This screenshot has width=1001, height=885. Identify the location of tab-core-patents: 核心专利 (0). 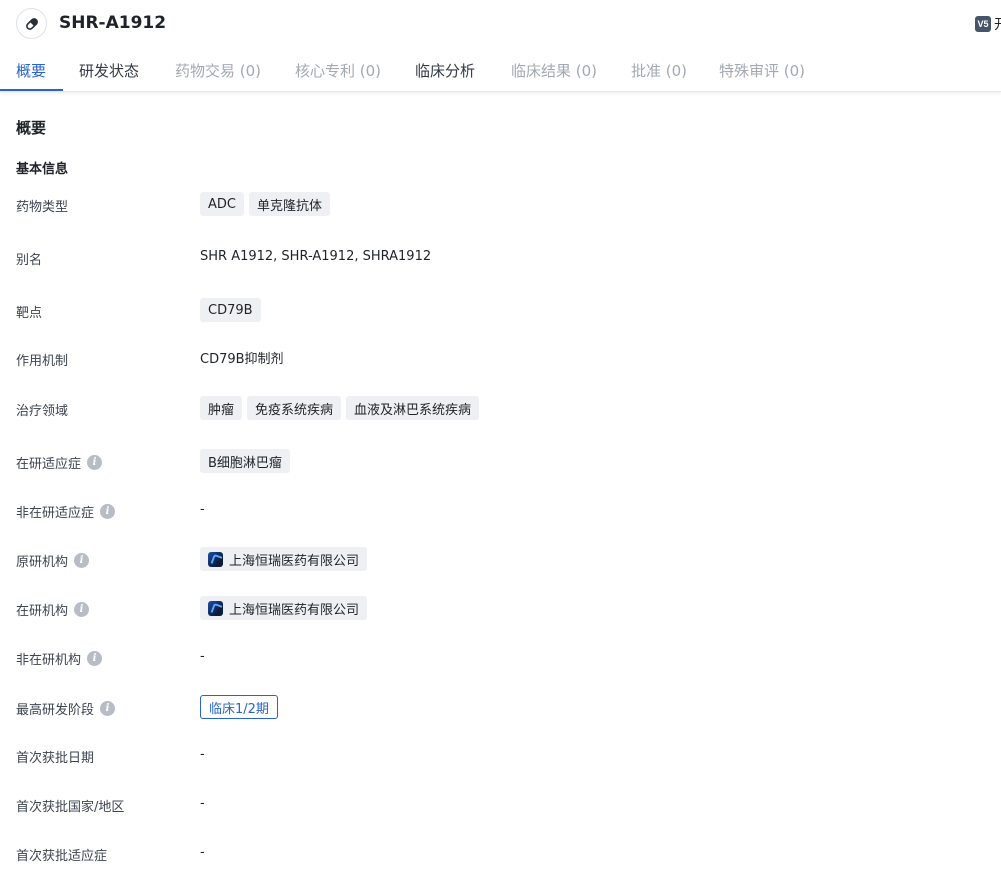
(338, 72).